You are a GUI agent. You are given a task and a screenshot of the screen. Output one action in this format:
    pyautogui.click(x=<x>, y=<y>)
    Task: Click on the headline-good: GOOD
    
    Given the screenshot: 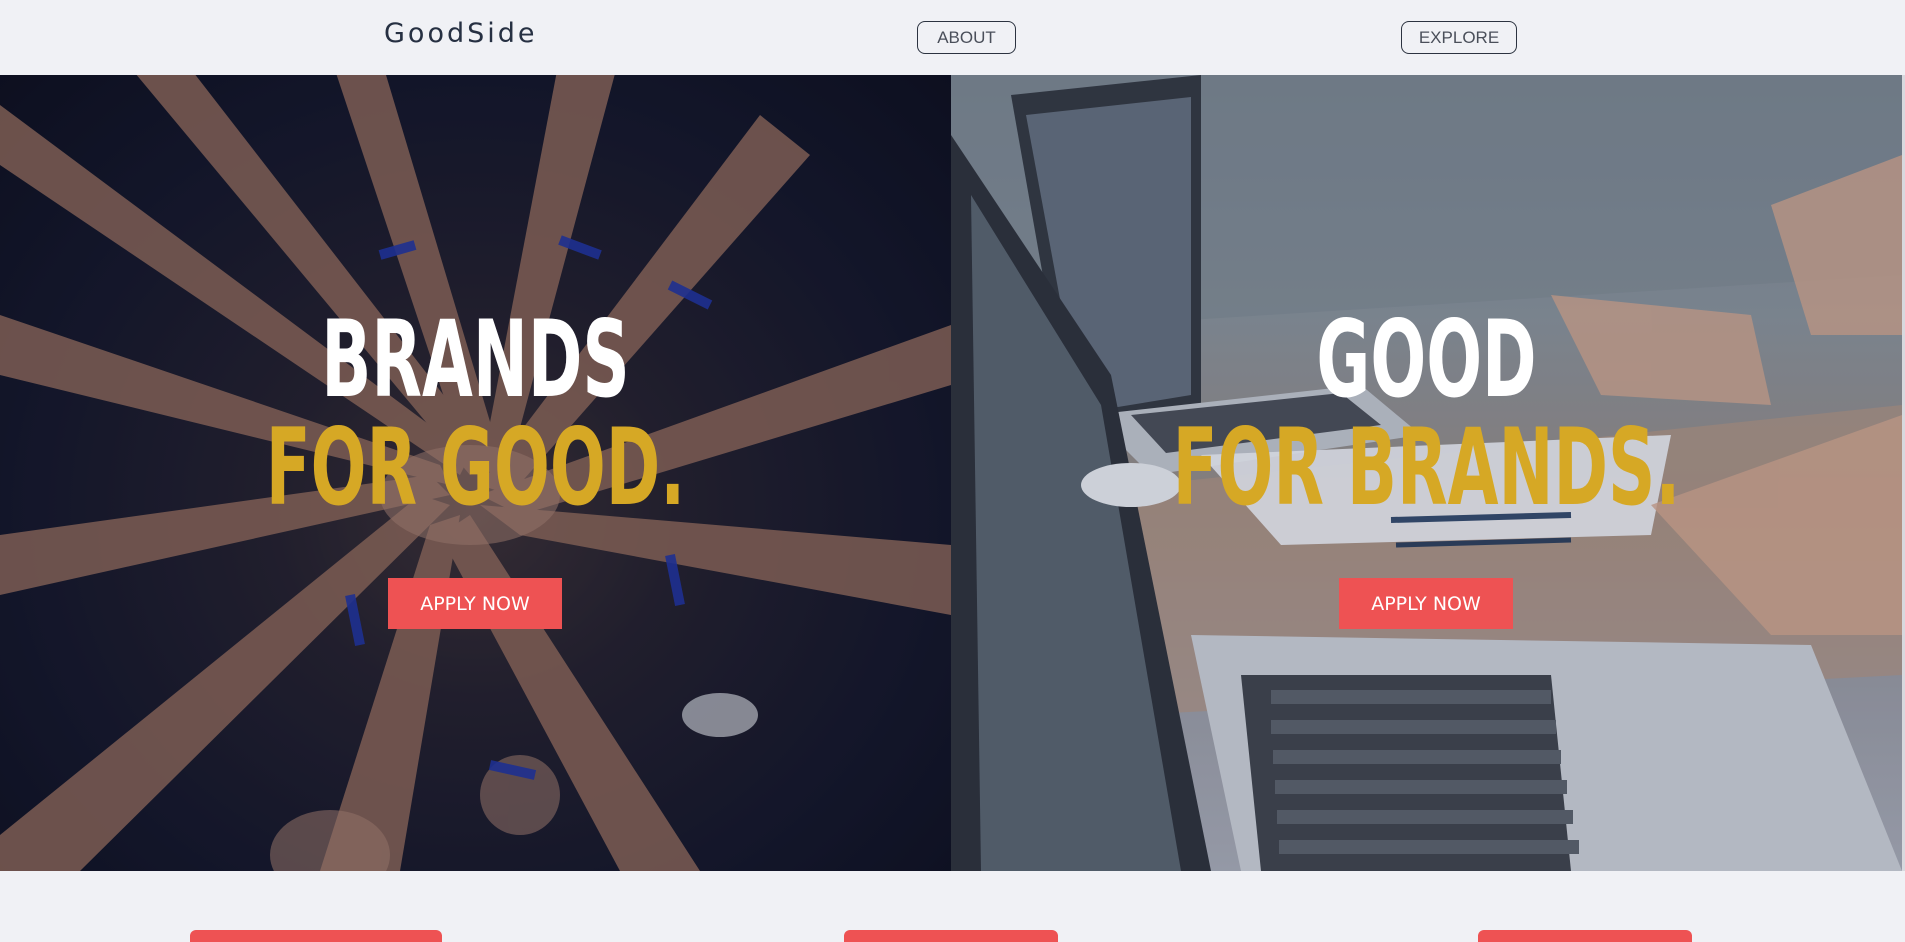 What is the action you would take?
    pyautogui.click(x=1426, y=359)
    